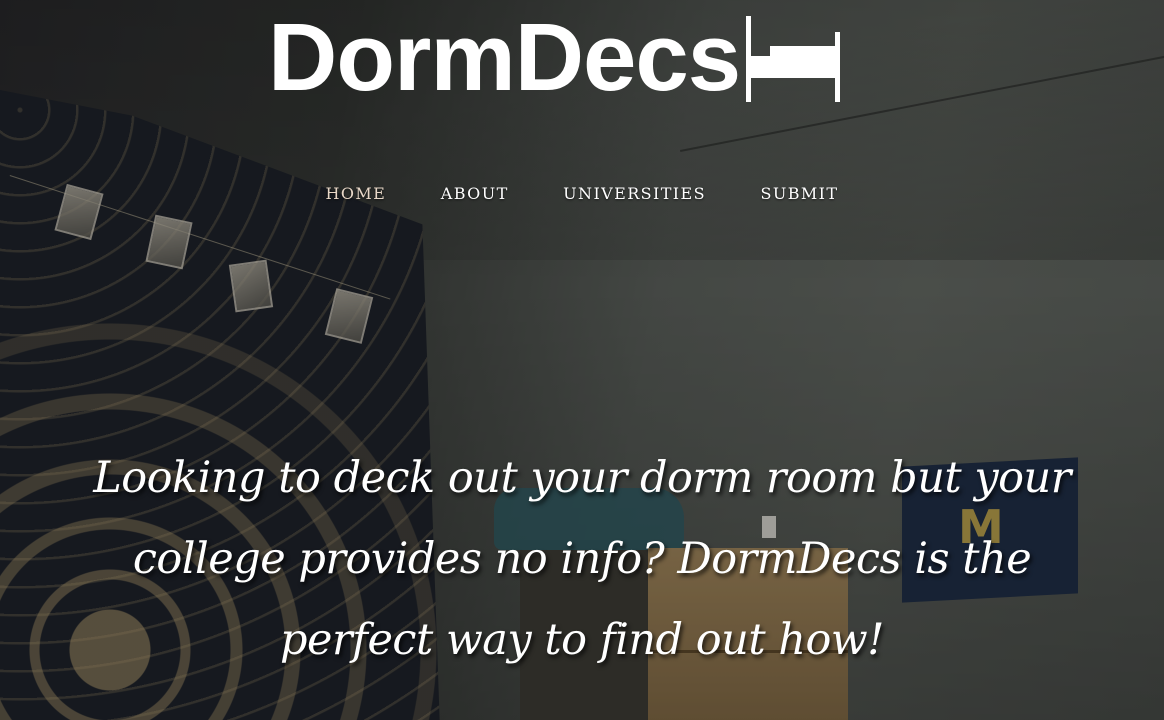  I want to click on nav-home: HOME, so click(356, 193).